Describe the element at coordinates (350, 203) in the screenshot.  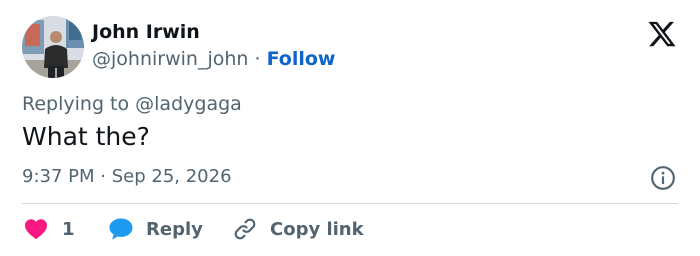
I see `divider` at that location.